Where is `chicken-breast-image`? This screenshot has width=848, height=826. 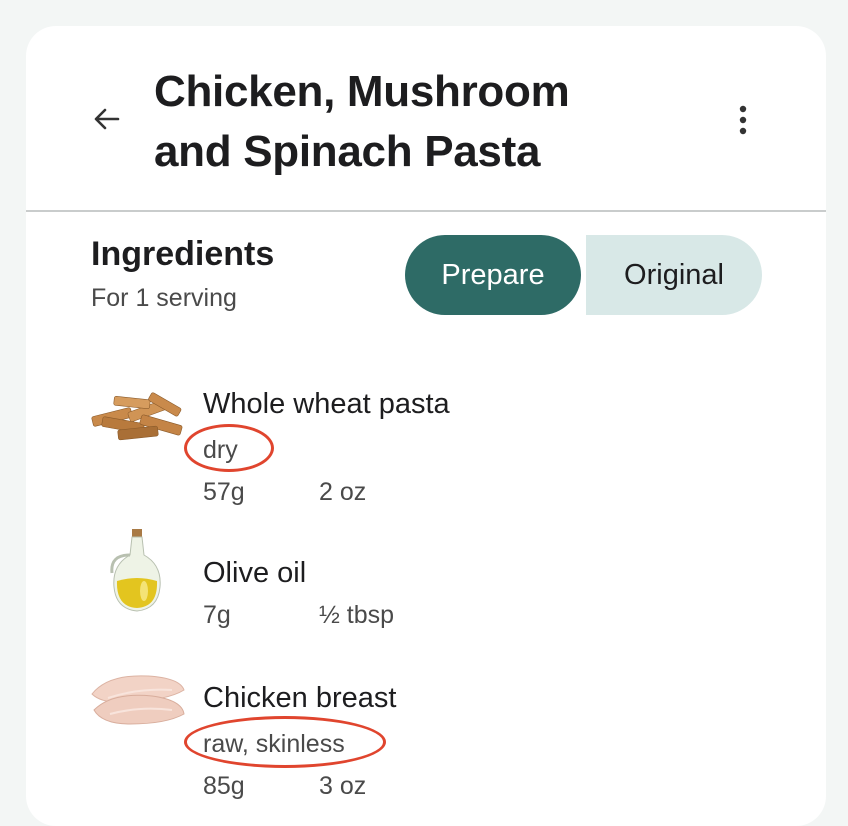
chicken-breast-image is located at coordinates (138, 700).